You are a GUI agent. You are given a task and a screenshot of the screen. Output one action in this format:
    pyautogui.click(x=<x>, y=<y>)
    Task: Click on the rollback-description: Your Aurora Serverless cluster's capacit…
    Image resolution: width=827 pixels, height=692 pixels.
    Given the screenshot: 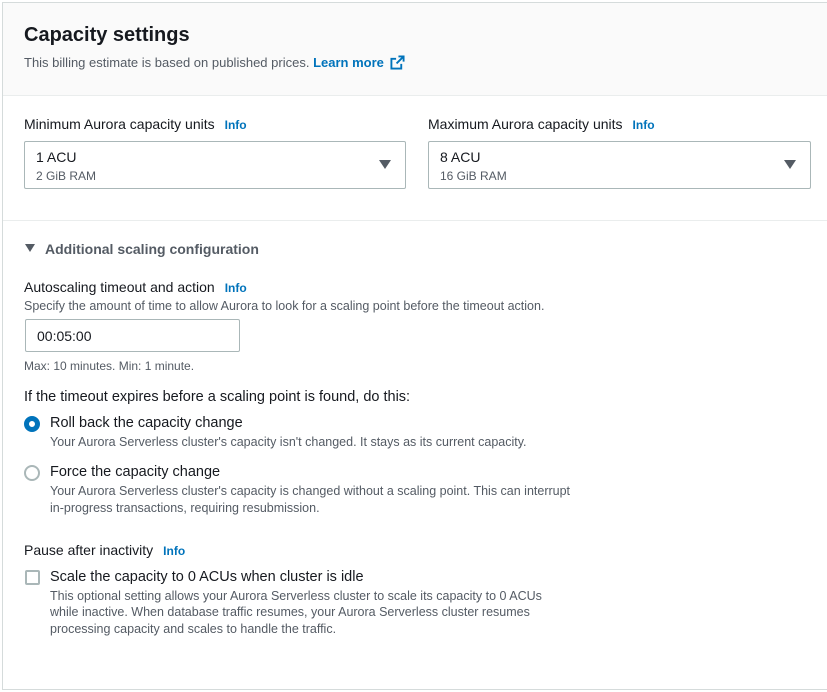 What is the action you would take?
    pyautogui.click(x=288, y=442)
    